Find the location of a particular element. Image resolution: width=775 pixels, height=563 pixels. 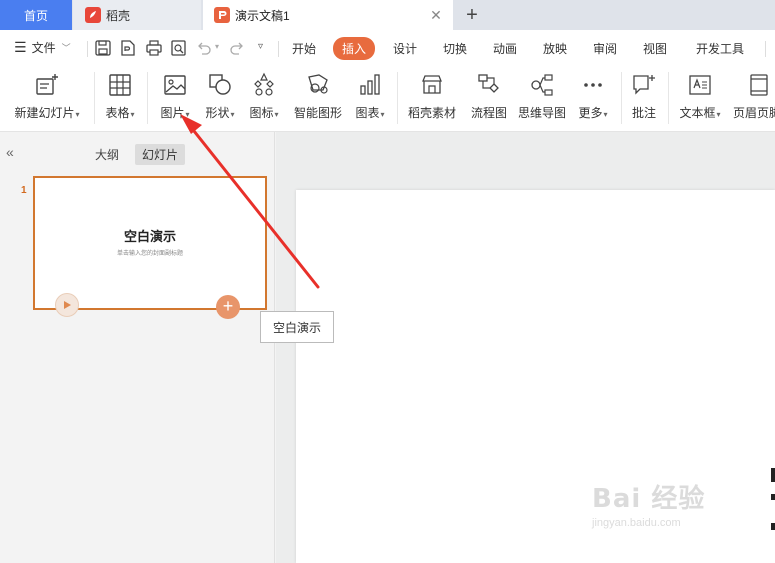

quick-access-more-icon: ▿ is located at coordinates (260, 46).